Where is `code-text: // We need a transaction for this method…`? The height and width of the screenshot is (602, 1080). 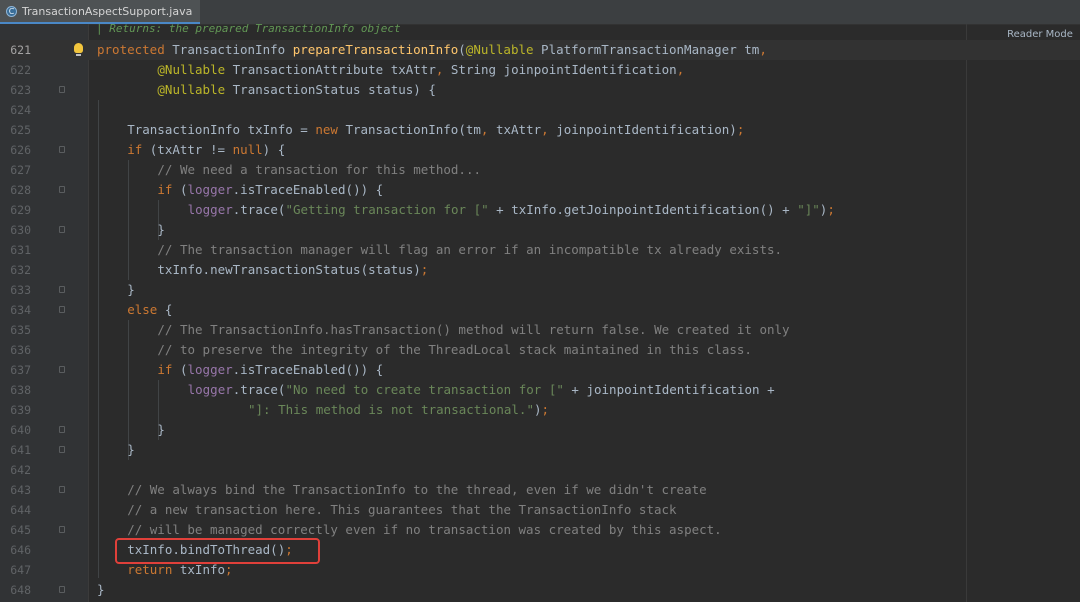 code-text: // We need a transaction for this method… is located at coordinates (319, 170).